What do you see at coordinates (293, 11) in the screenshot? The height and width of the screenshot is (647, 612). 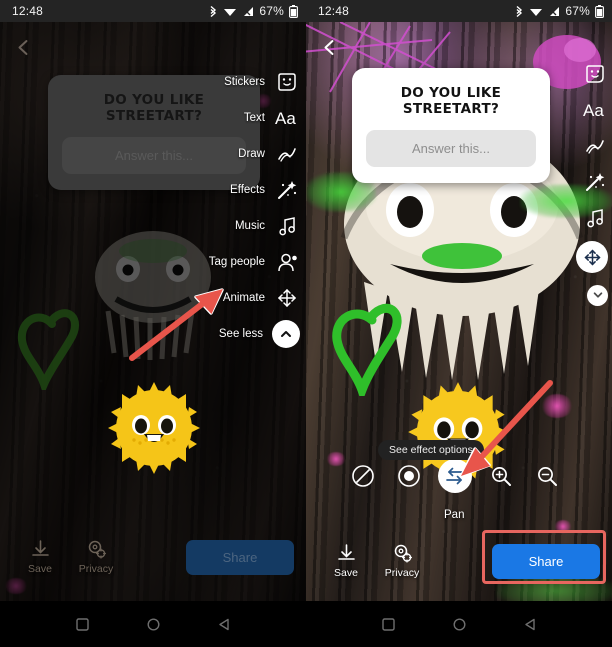 I see `battery-icon` at bounding box center [293, 11].